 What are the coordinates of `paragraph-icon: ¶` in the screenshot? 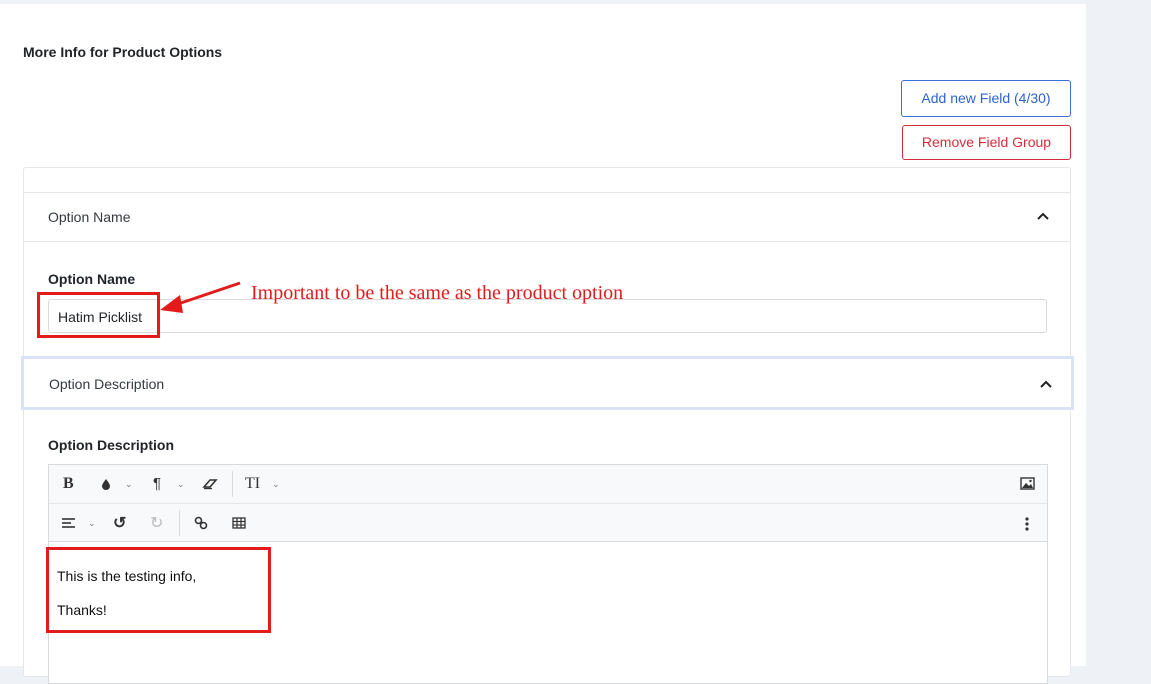 It's located at (157, 483).